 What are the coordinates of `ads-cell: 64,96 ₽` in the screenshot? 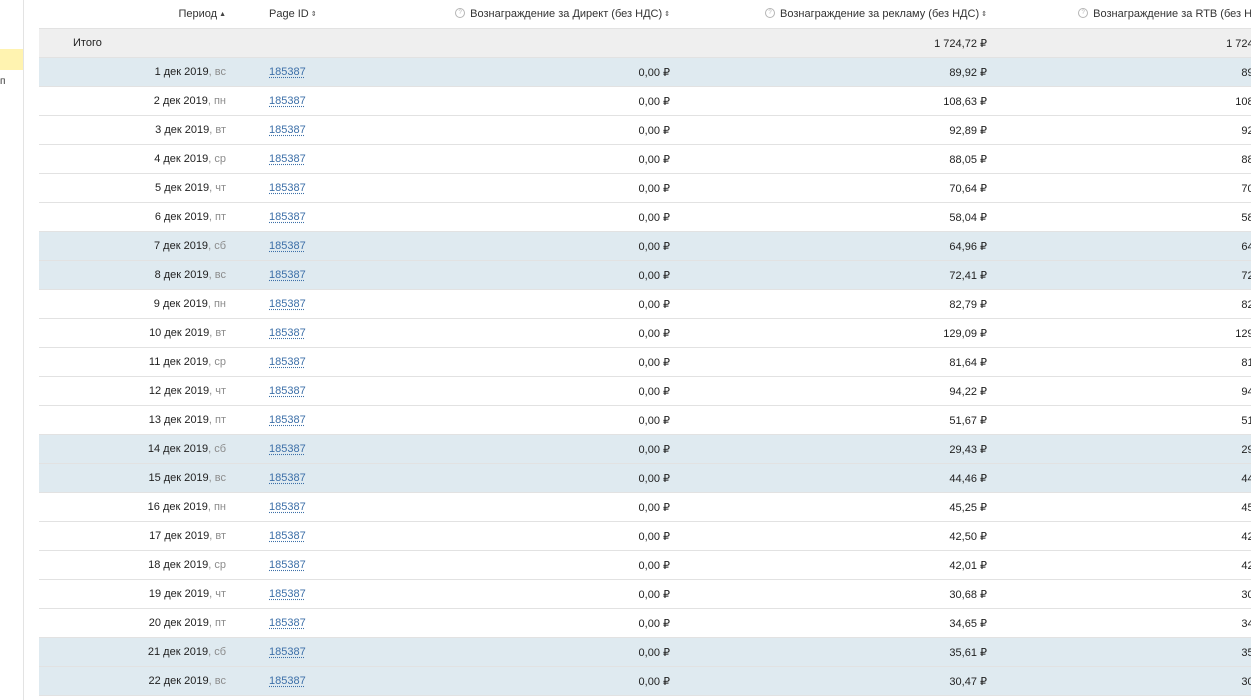 It's located at (828, 246).